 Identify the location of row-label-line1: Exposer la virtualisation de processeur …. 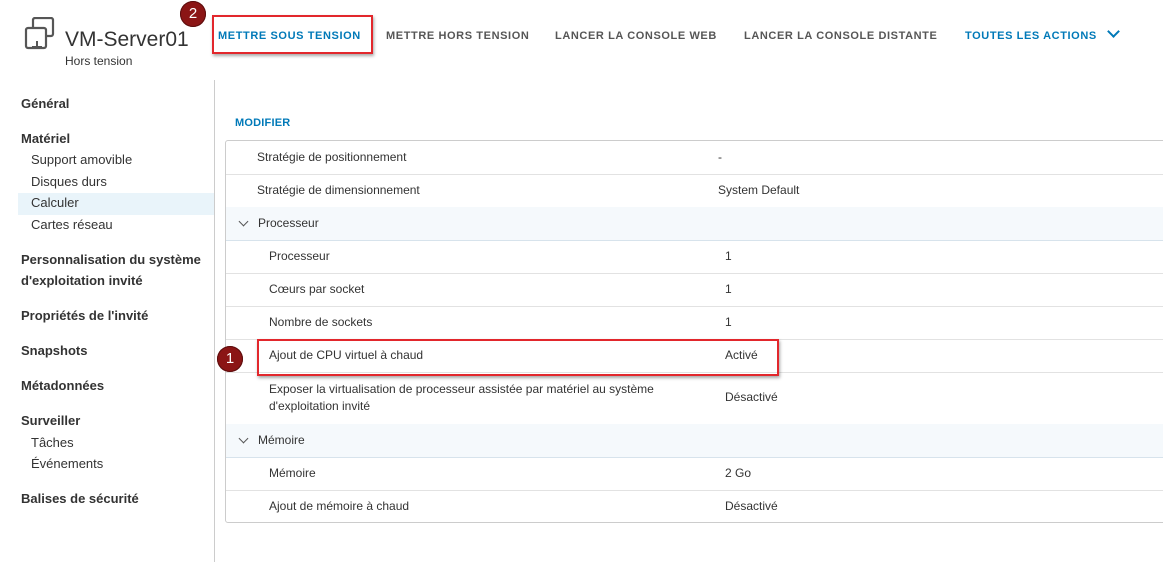
(461, 389).